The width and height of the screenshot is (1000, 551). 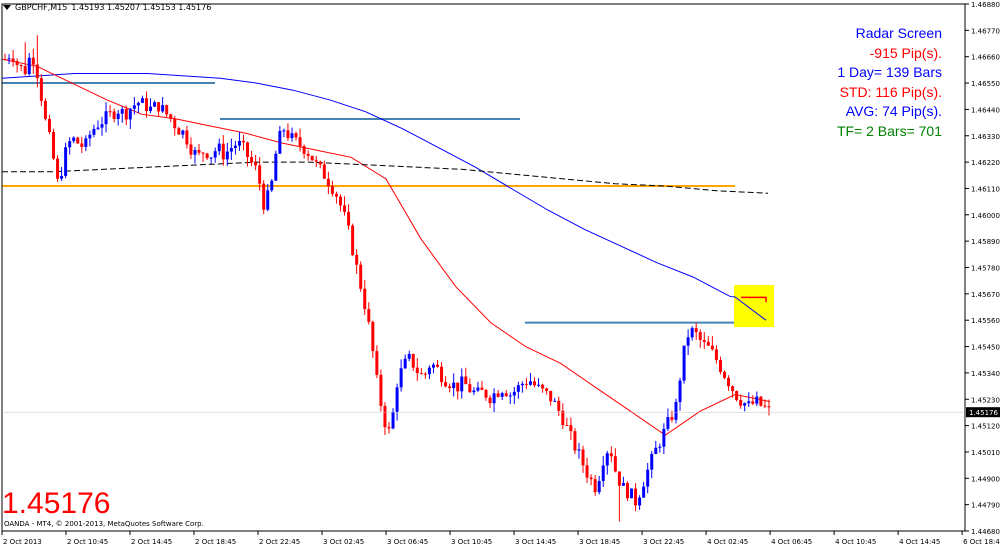 I want to click on y-tick-label: 1.46110, so click(x=985, y=189).